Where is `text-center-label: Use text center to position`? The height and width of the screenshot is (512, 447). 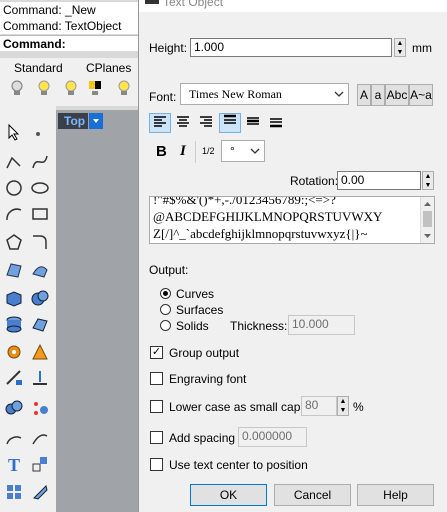 text-center-label: Use text center to position is located at coordinates (238, 465).